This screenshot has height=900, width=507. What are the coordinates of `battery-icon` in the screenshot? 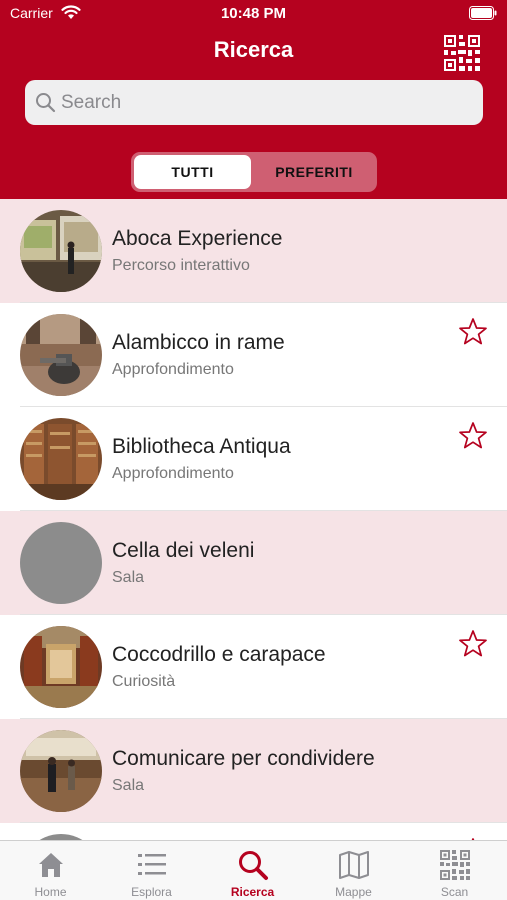 It's located at (483, 13).